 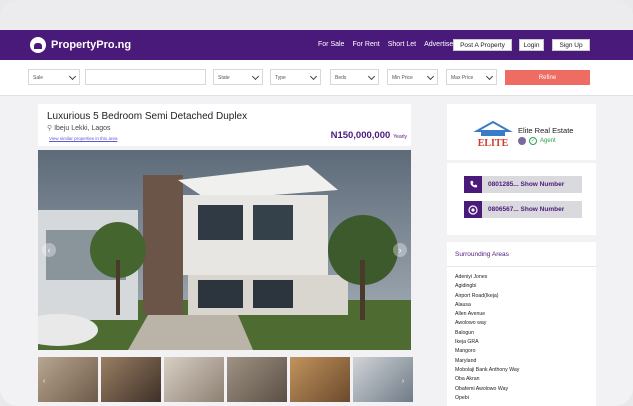 I want to click on post-property-button: Post A Property, so click(x=482, y=45).